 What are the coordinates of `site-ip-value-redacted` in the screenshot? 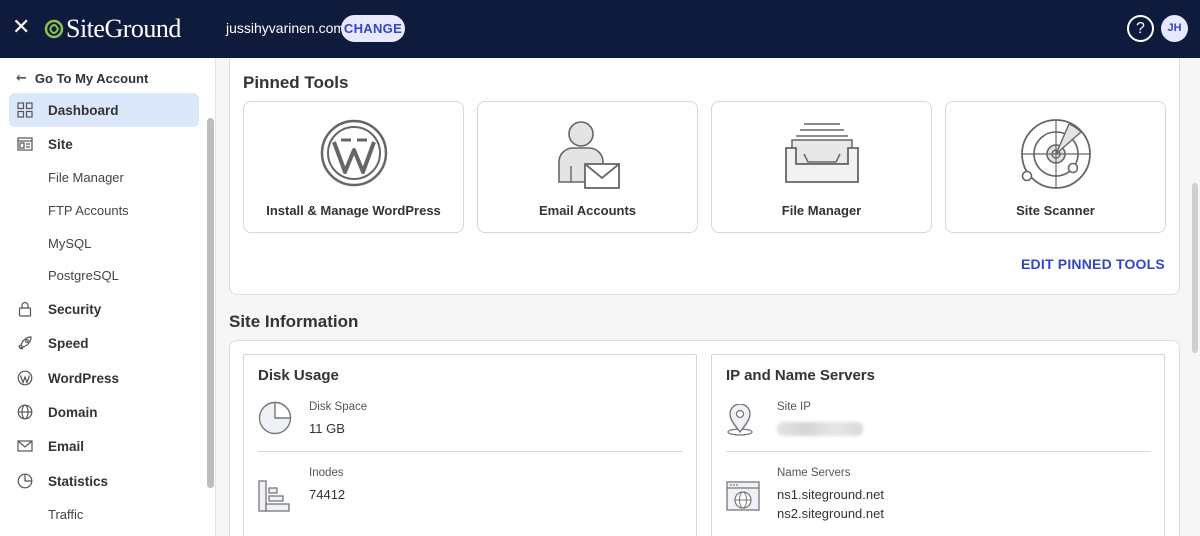 It's located at (820, 429).